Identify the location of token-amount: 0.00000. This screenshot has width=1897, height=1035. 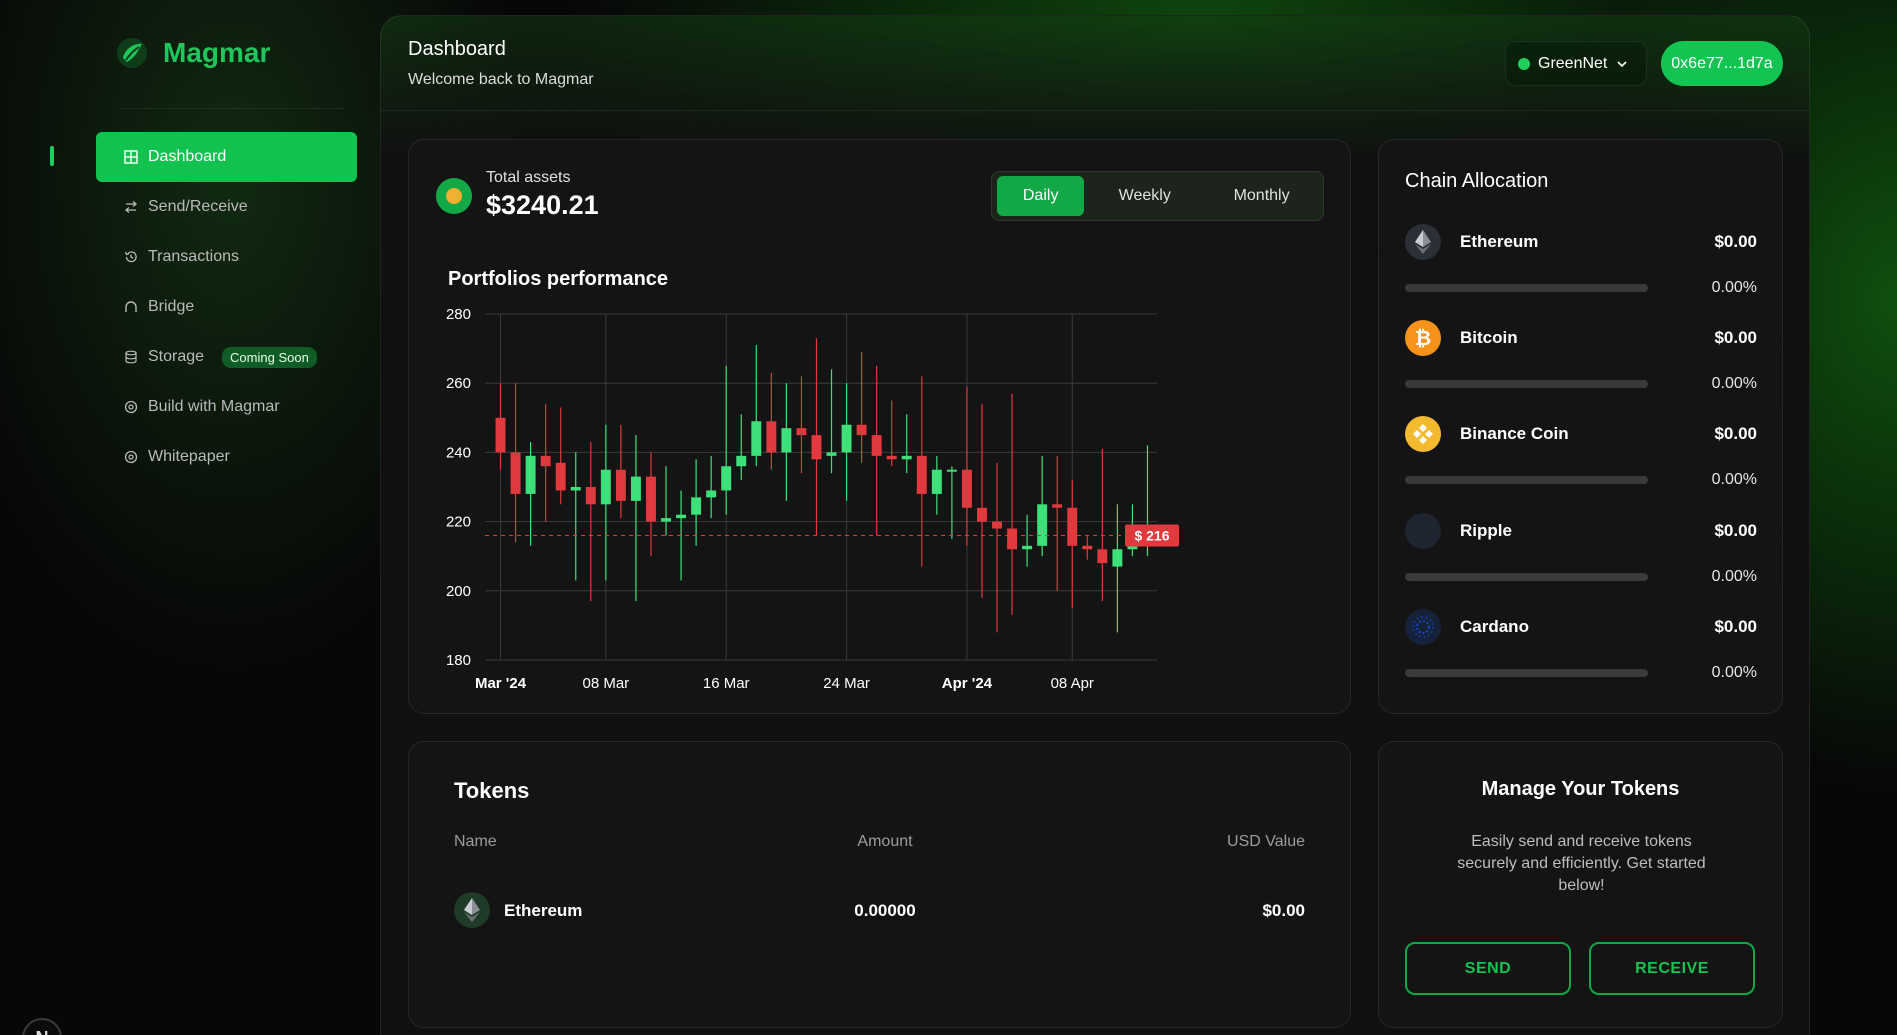
(885, 910).